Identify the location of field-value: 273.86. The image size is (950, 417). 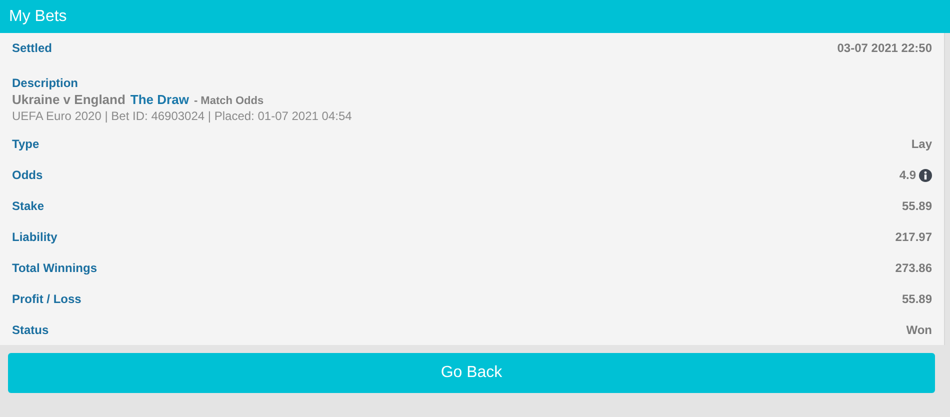
(913, 267).